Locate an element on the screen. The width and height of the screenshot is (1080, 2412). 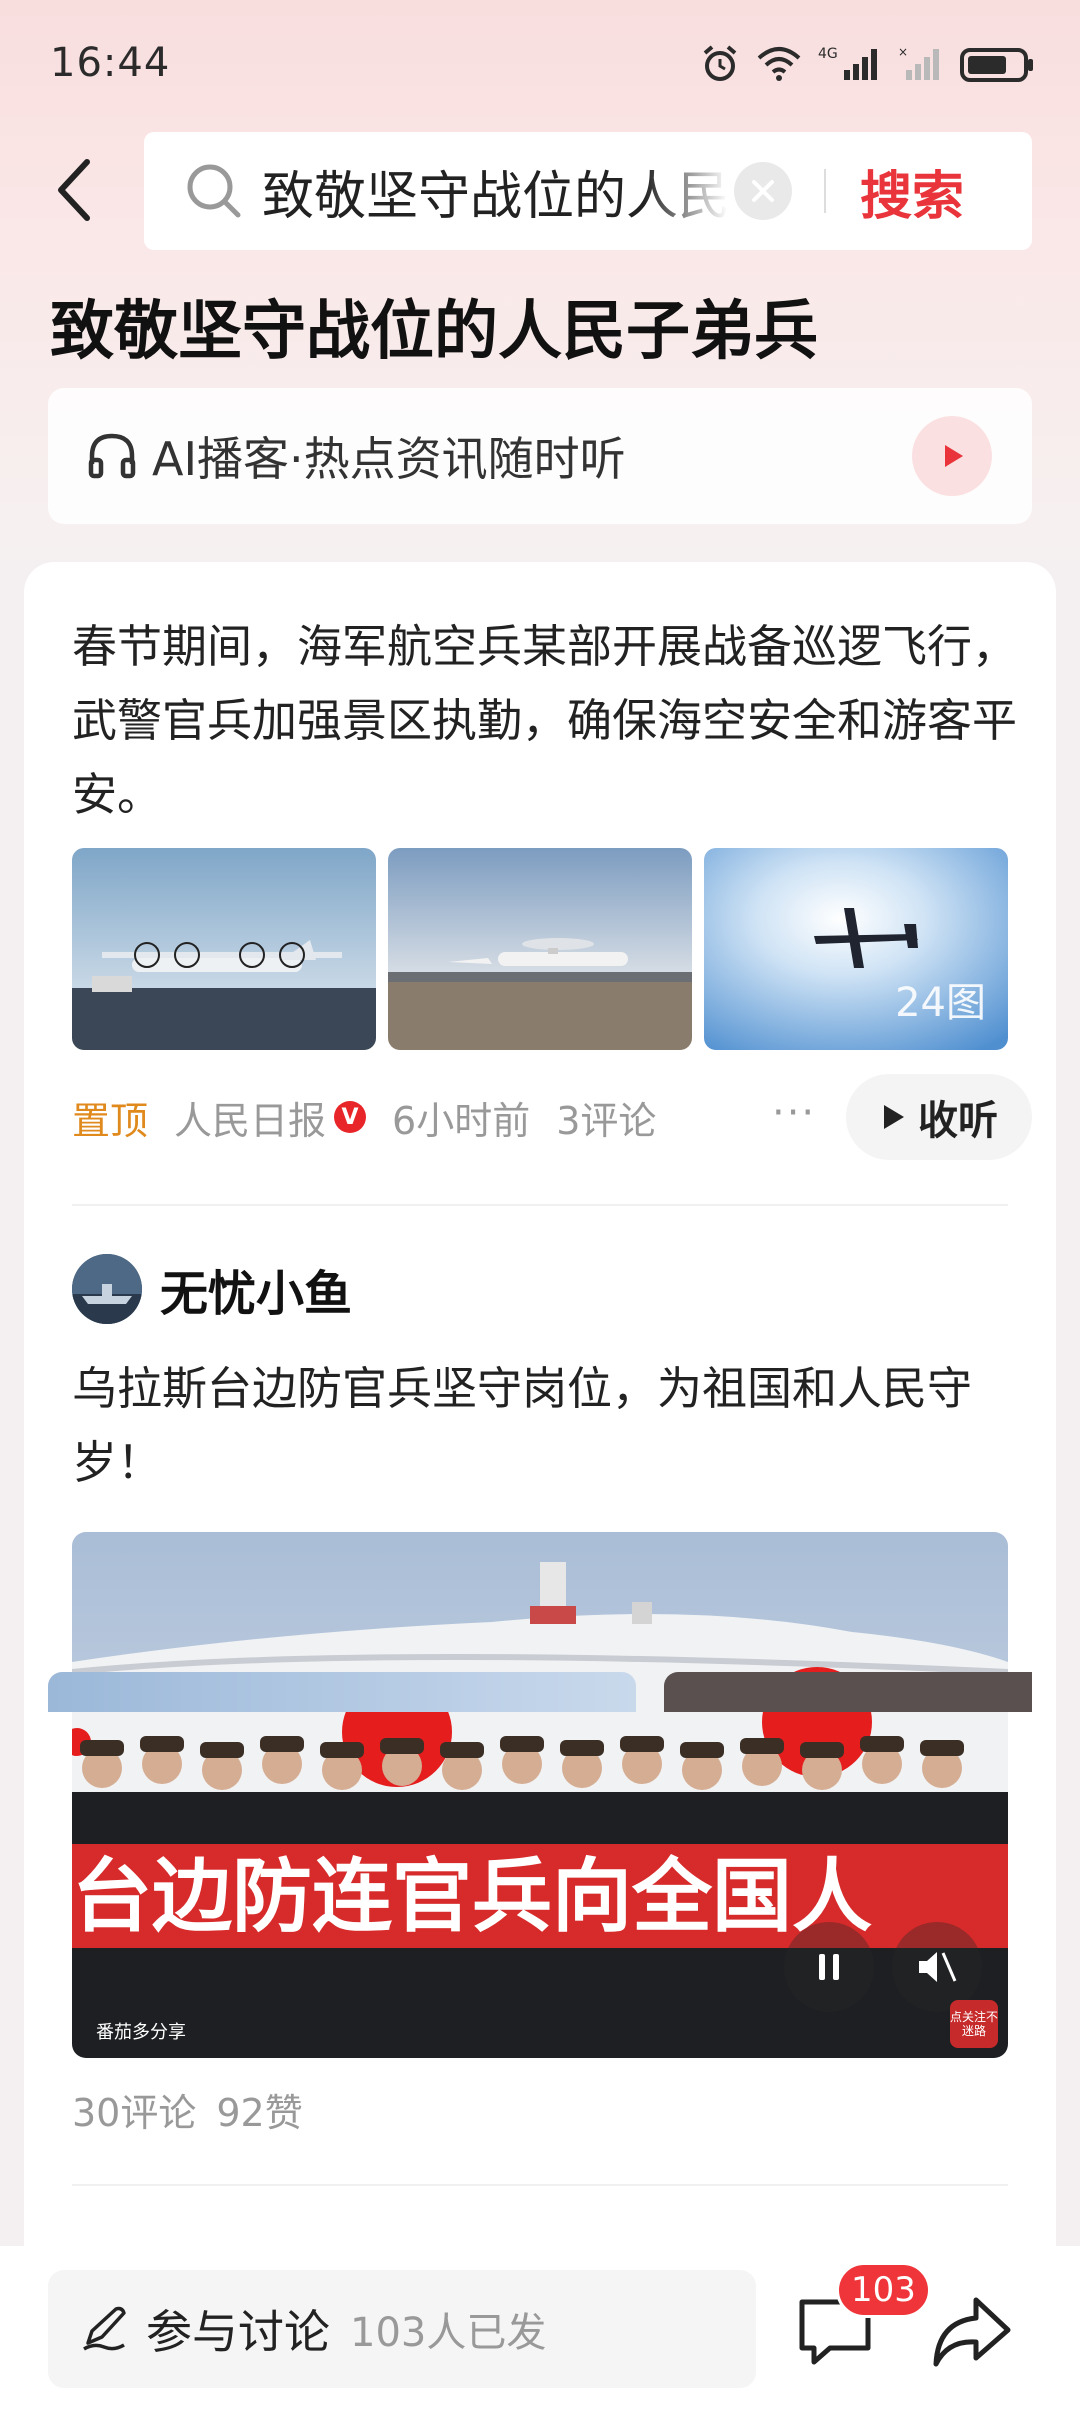
discussion-input: 参与讨论 103人已发 is located at coordinates (402, 2329).